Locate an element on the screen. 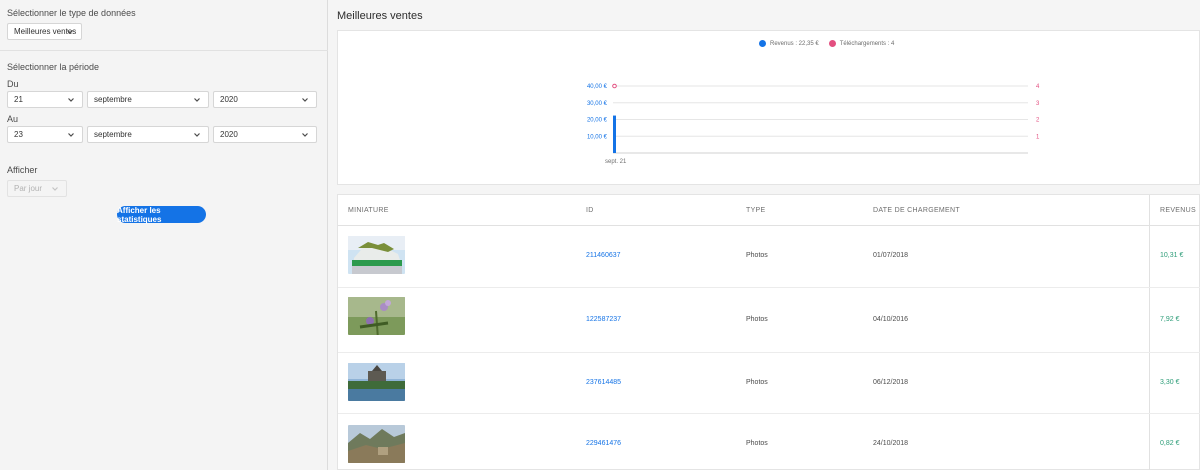  y-left-tick-label: 20,00 € is located at coordinates (597, 121).